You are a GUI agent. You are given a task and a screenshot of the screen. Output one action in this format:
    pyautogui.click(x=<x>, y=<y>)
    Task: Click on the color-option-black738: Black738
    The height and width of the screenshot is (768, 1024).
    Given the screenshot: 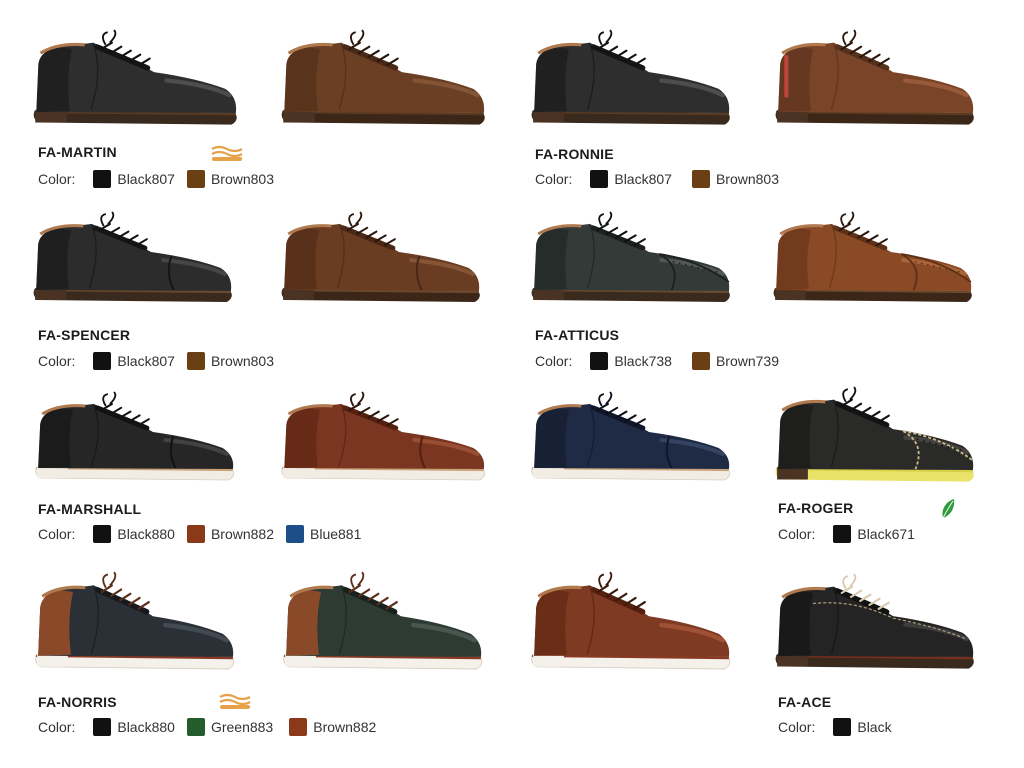 What is the action you would take?
    pyautogui.click(x=631, y=361)
    